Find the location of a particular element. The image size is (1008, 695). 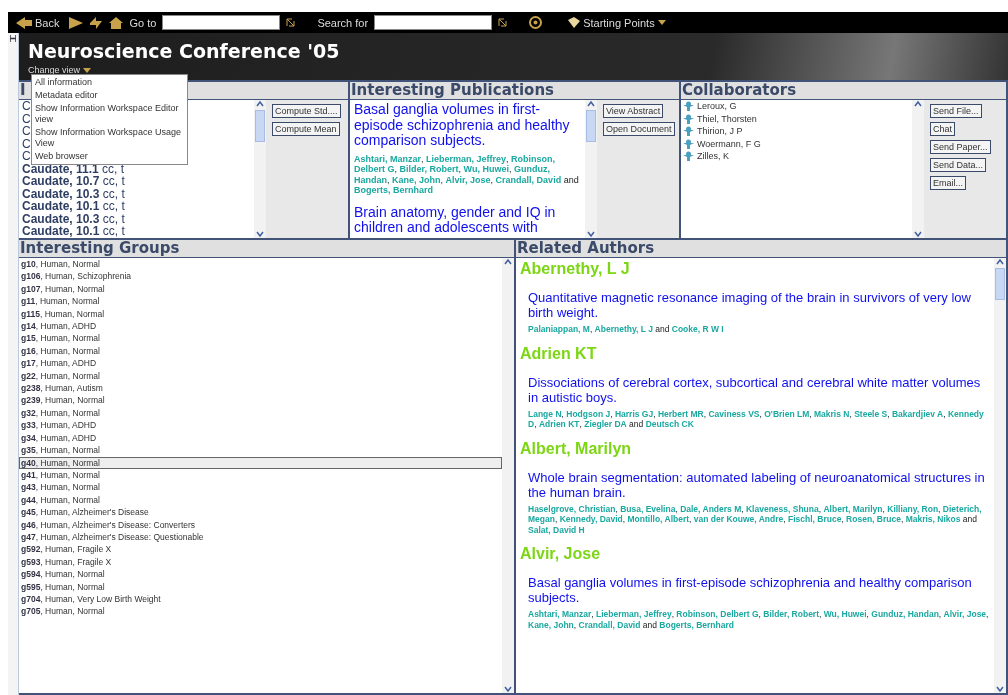

collaborator-name: Thirion, J P is located at coordinates (720, 131).